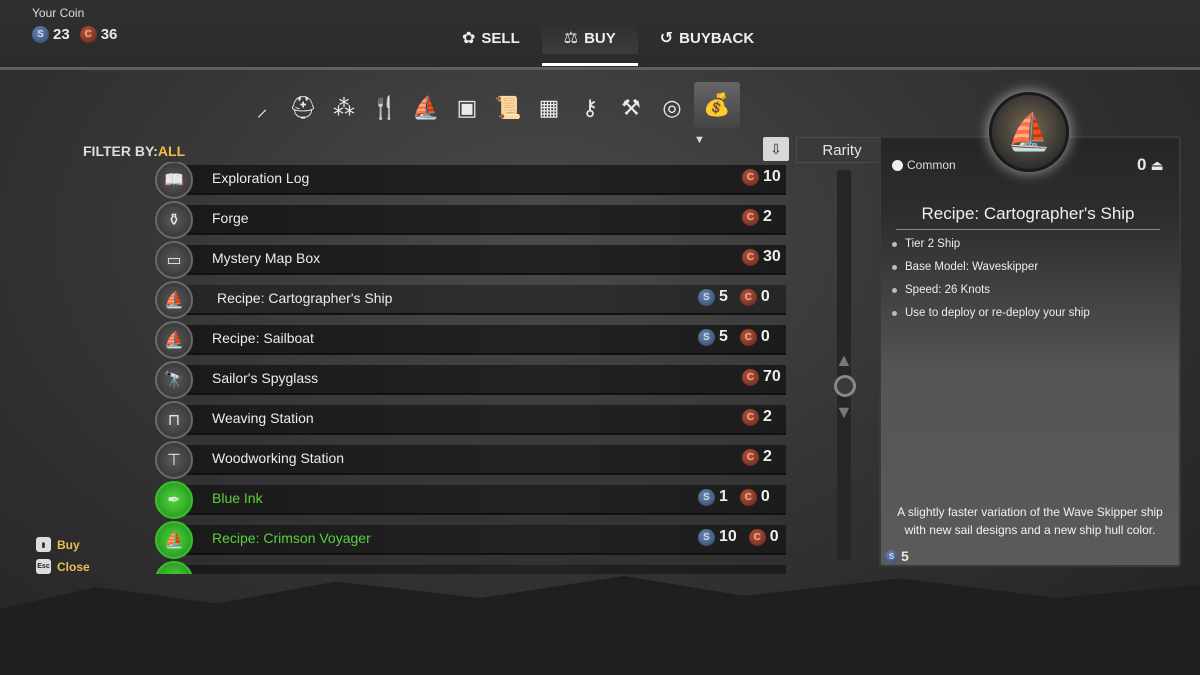 The width and height of the screenshot is (1200, 675). Describe the element at coordinates (468, 419) in the screenshot. I see `list-item: ⊓ Weaving Station C 2` at that location.